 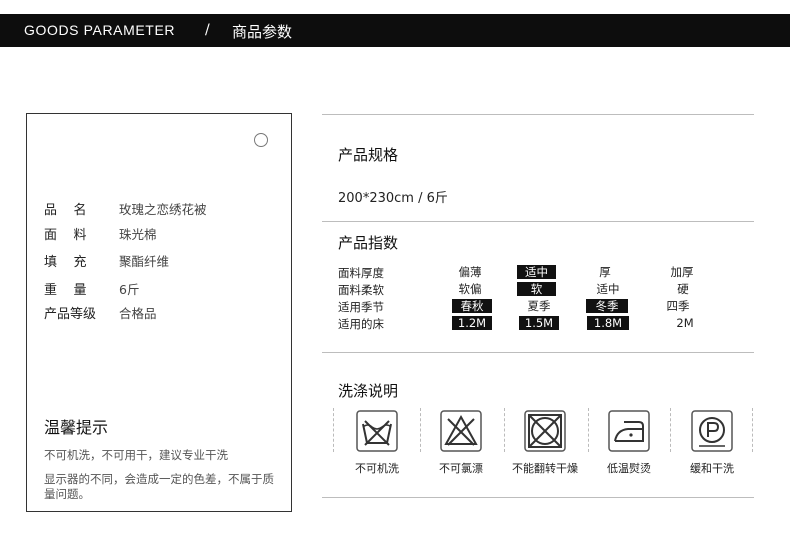 What do you see at coordinates (361, 324) in the screenshot?
I see `index-row-label: 适用的床` at bounding box center [361, 324].